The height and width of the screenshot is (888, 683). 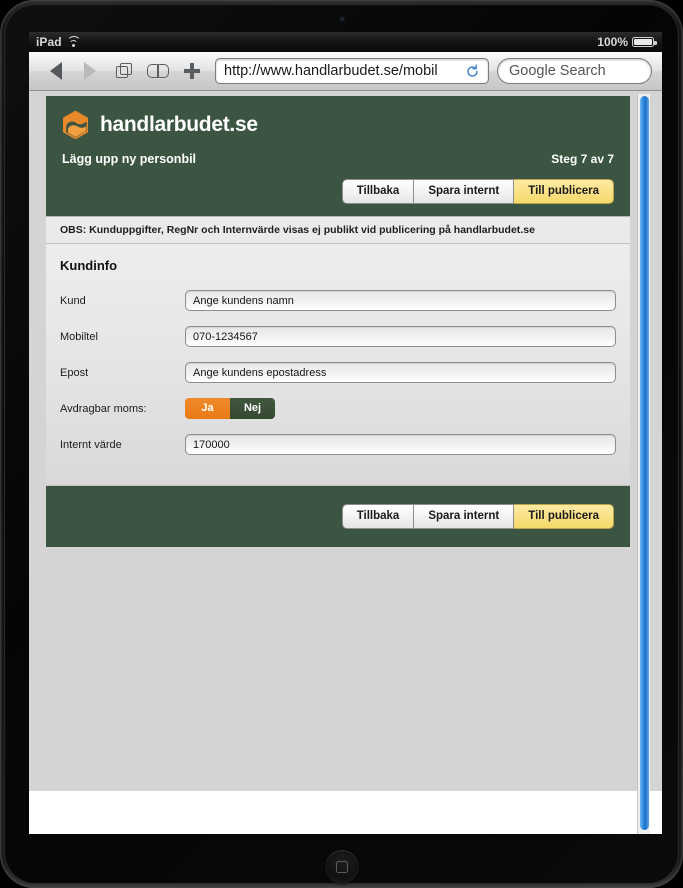 I want to click on field-row-avdragbar-moms: Avdragbar moms: Ja Nej, so click(x=338, y=408).